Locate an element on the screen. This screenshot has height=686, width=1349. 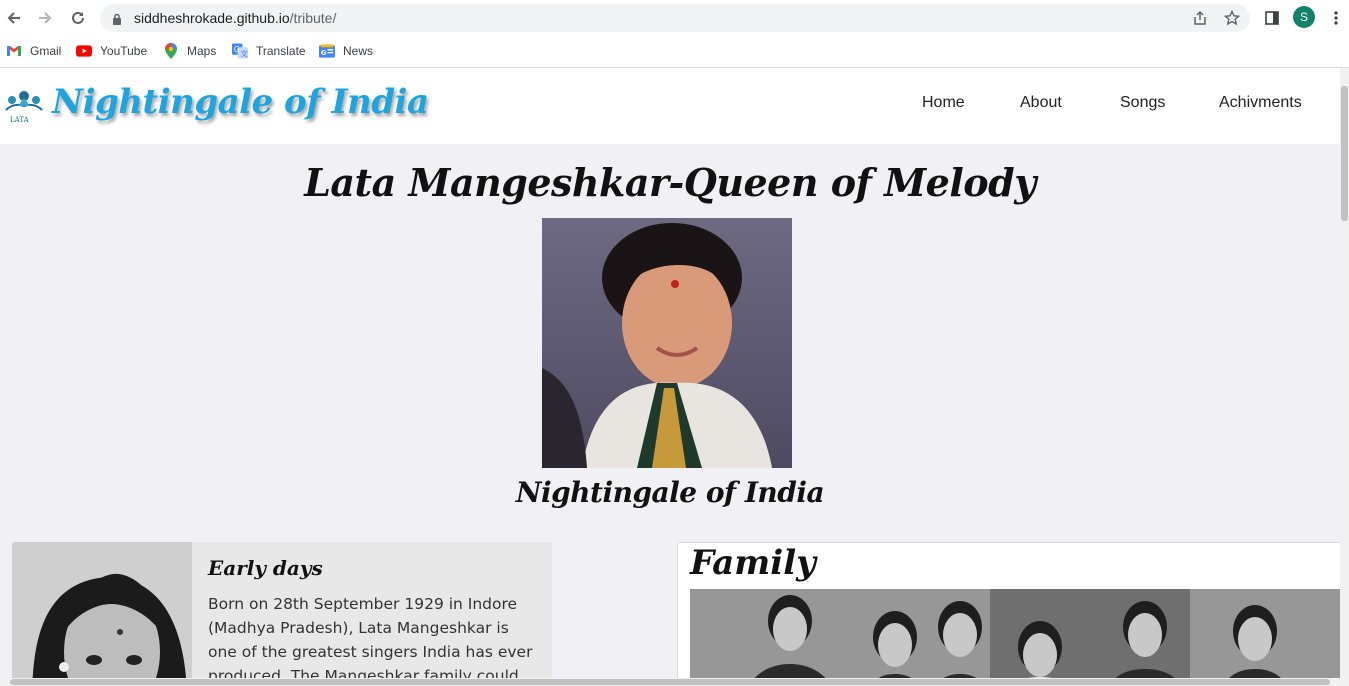
family-card: Family is located at coordinates (1008, 610).